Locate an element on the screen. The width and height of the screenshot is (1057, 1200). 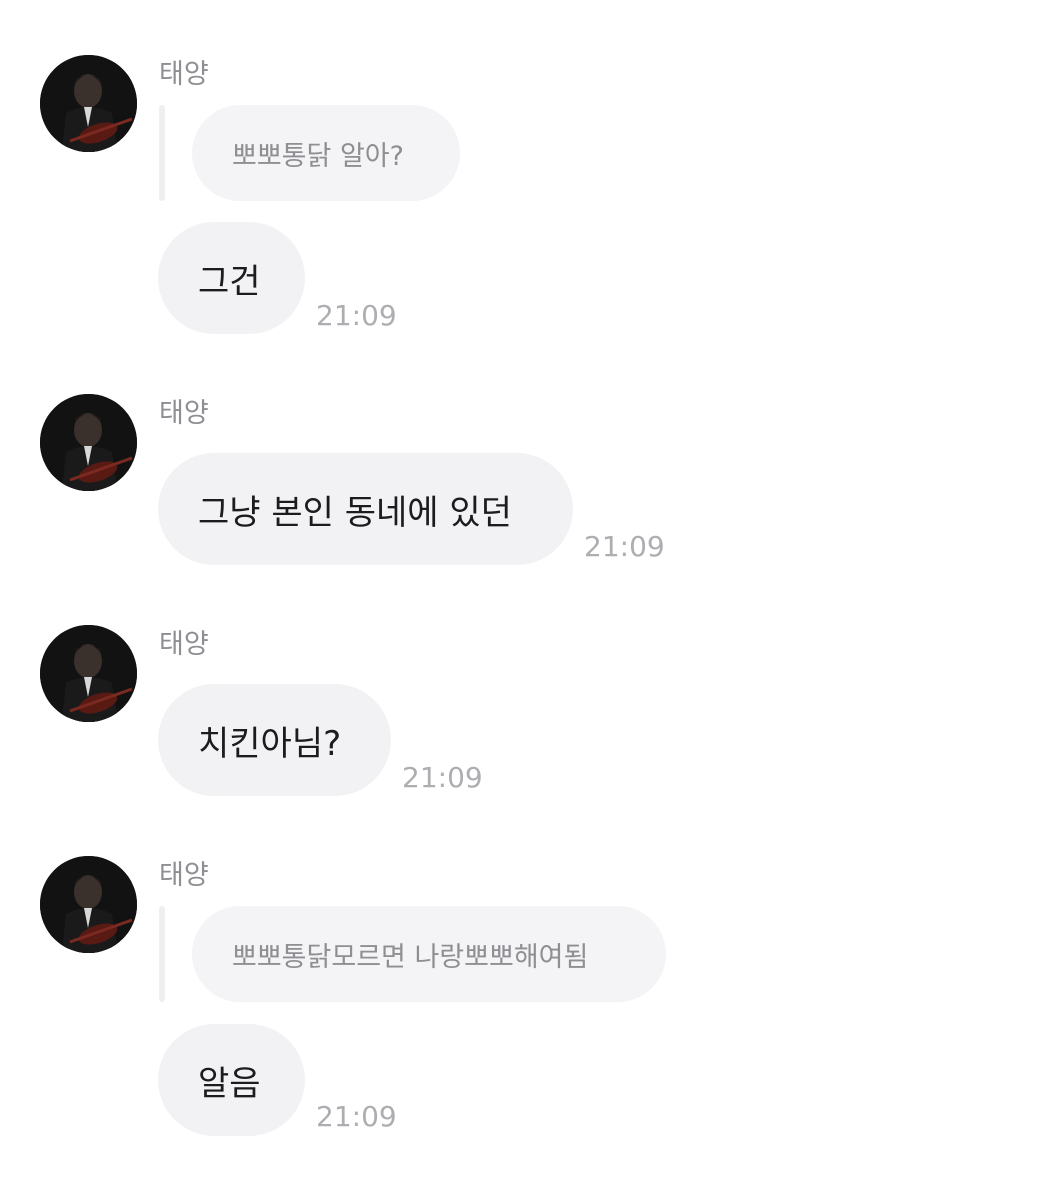
message-bubble: 그건 is located at coordinates (231, 278).